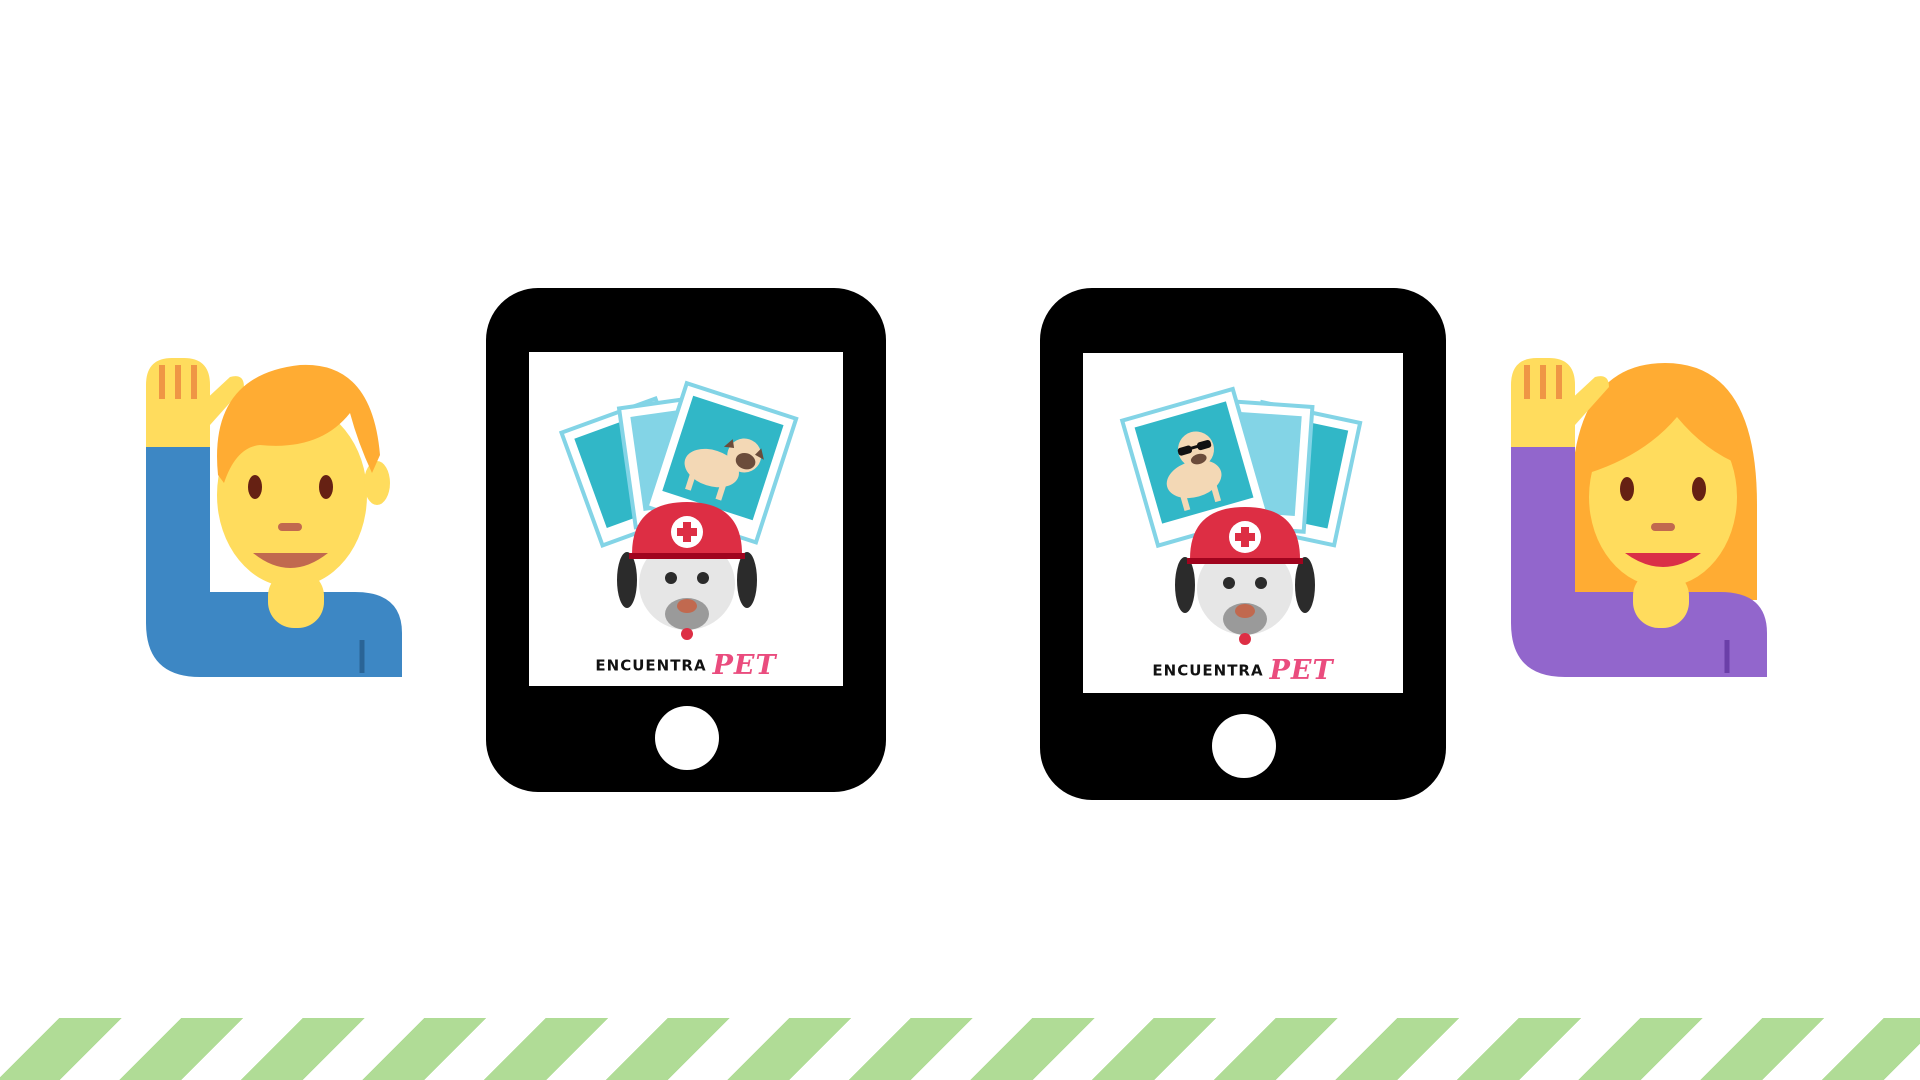  I want to click on diagonal-stripe-band, so click(960, 1049).